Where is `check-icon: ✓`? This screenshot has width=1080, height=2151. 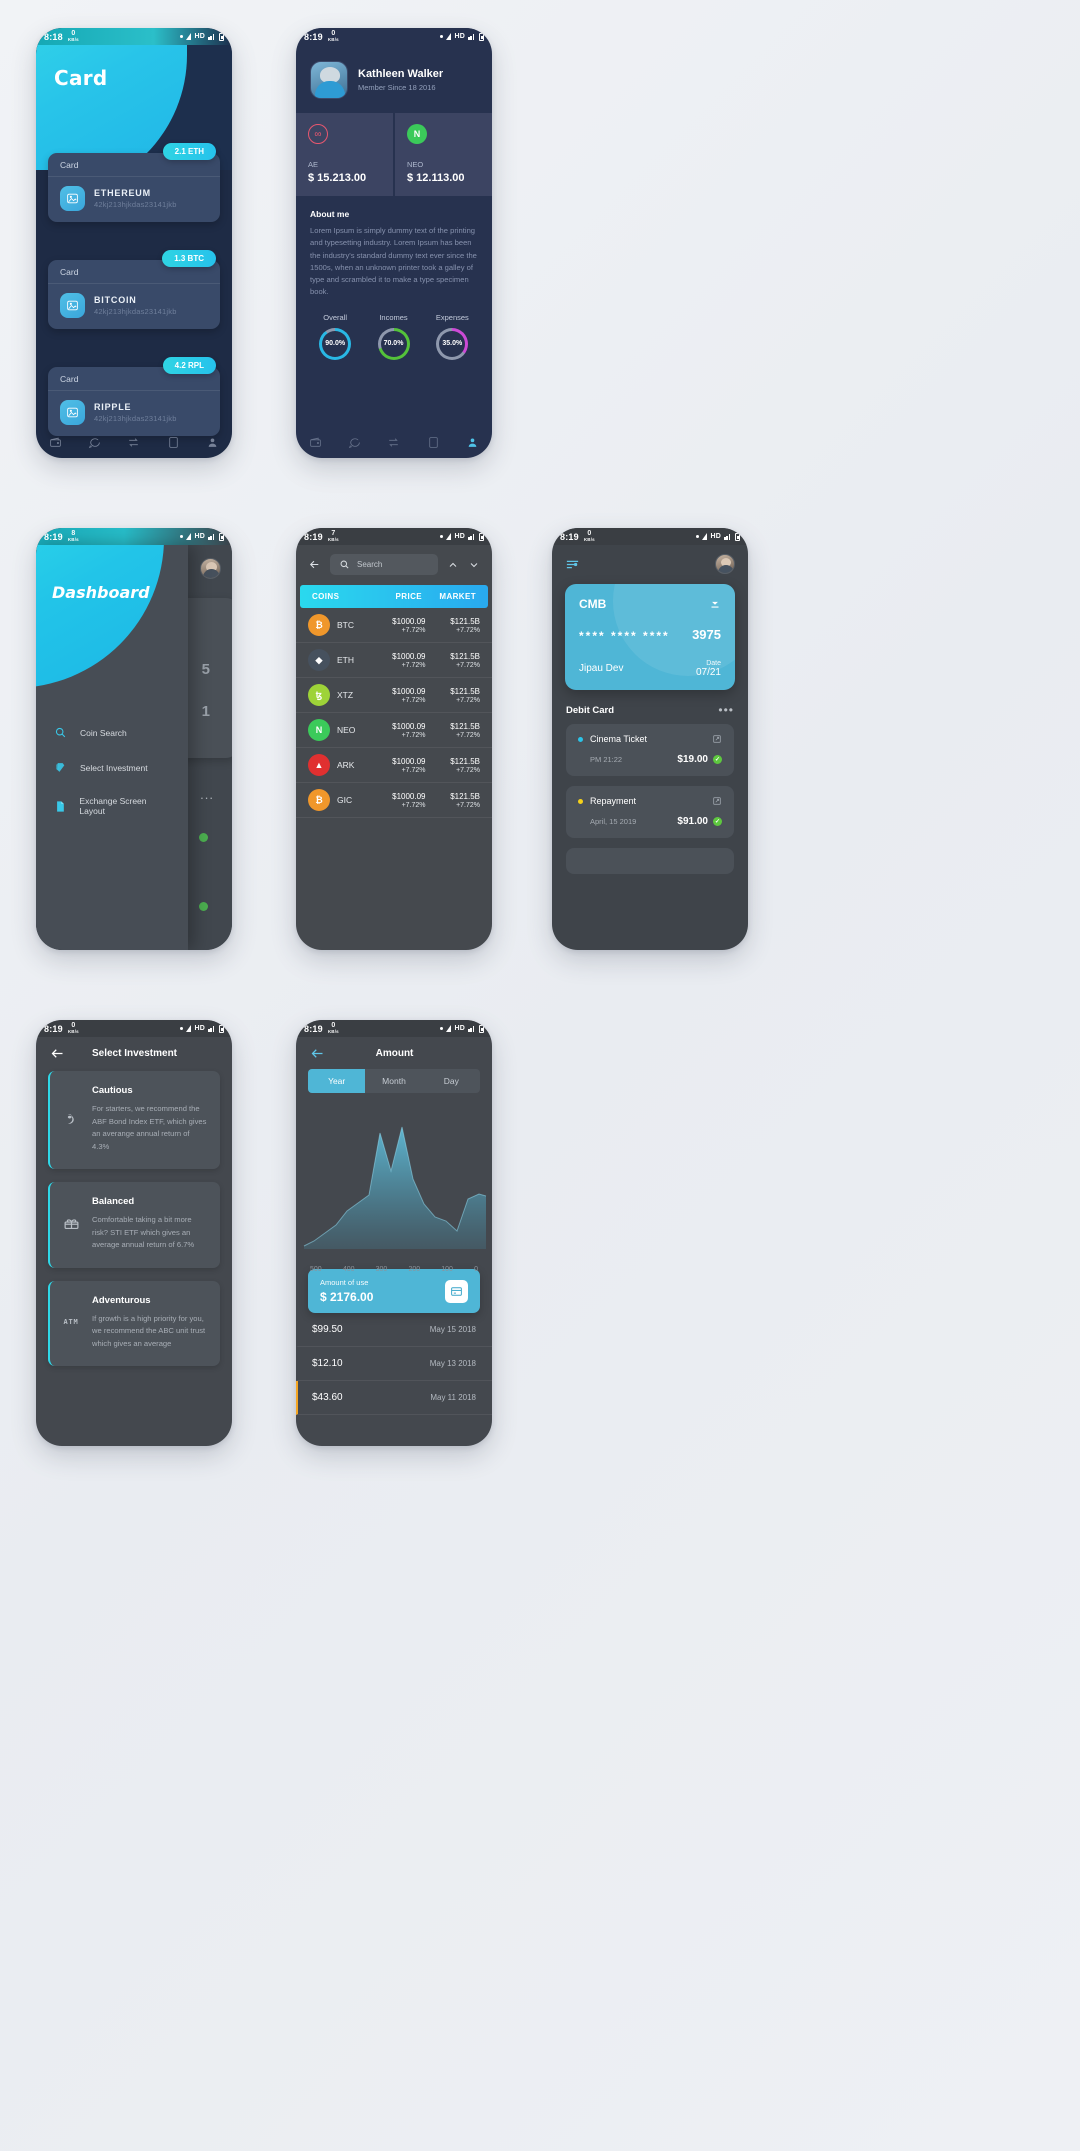
check-icon: ✓ is located at coordinates (717, 821).